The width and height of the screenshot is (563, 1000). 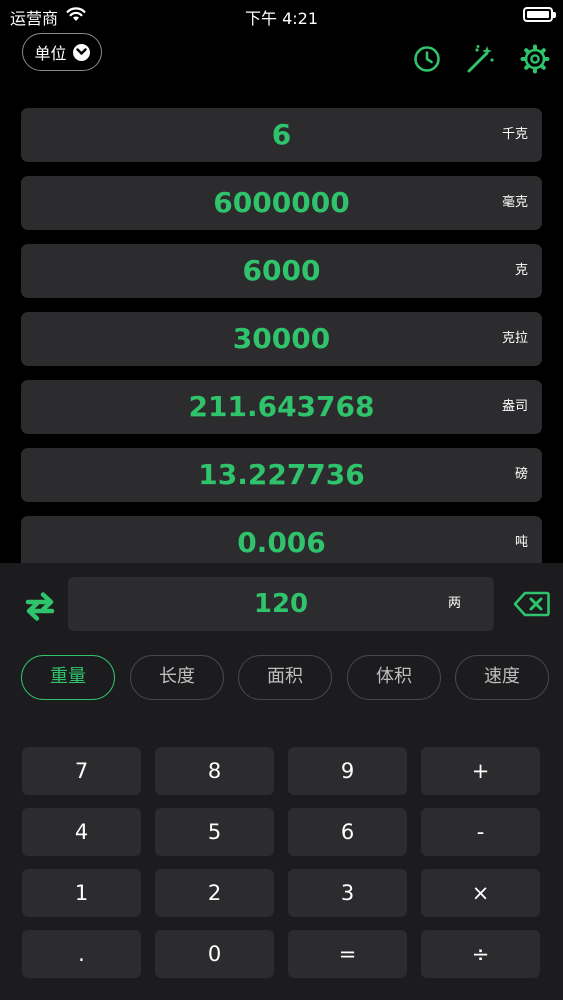 I want to click on status-time: 下午 4:21, so click(x=281, y=18).